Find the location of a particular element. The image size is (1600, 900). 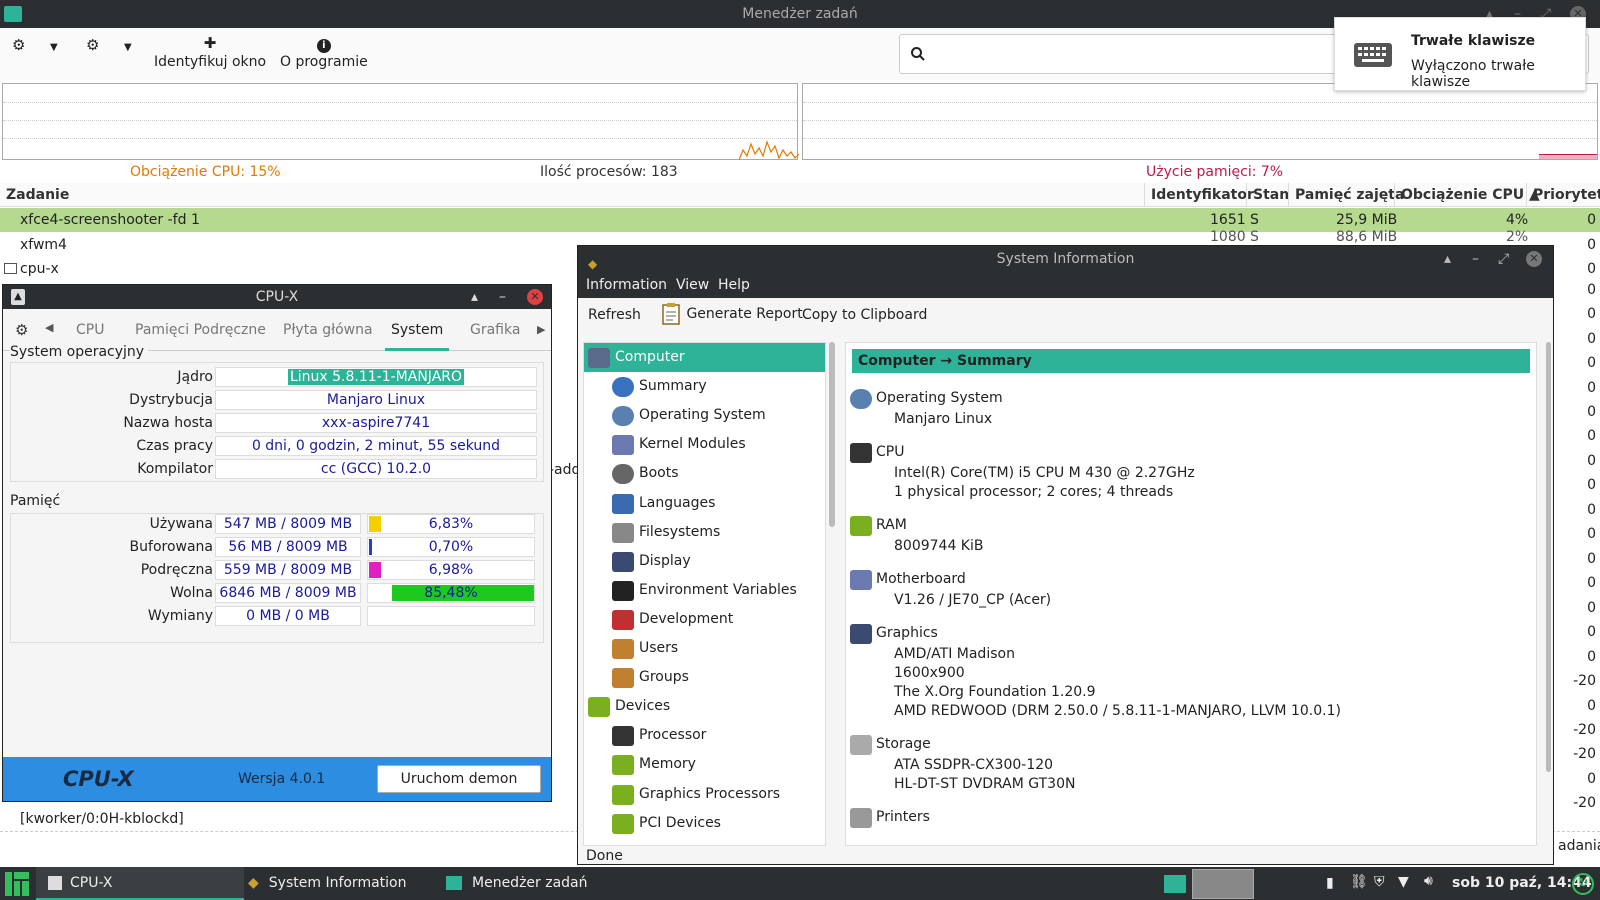

tab-caches: Pamięci Podręczne is located at coordinates (200, 330).